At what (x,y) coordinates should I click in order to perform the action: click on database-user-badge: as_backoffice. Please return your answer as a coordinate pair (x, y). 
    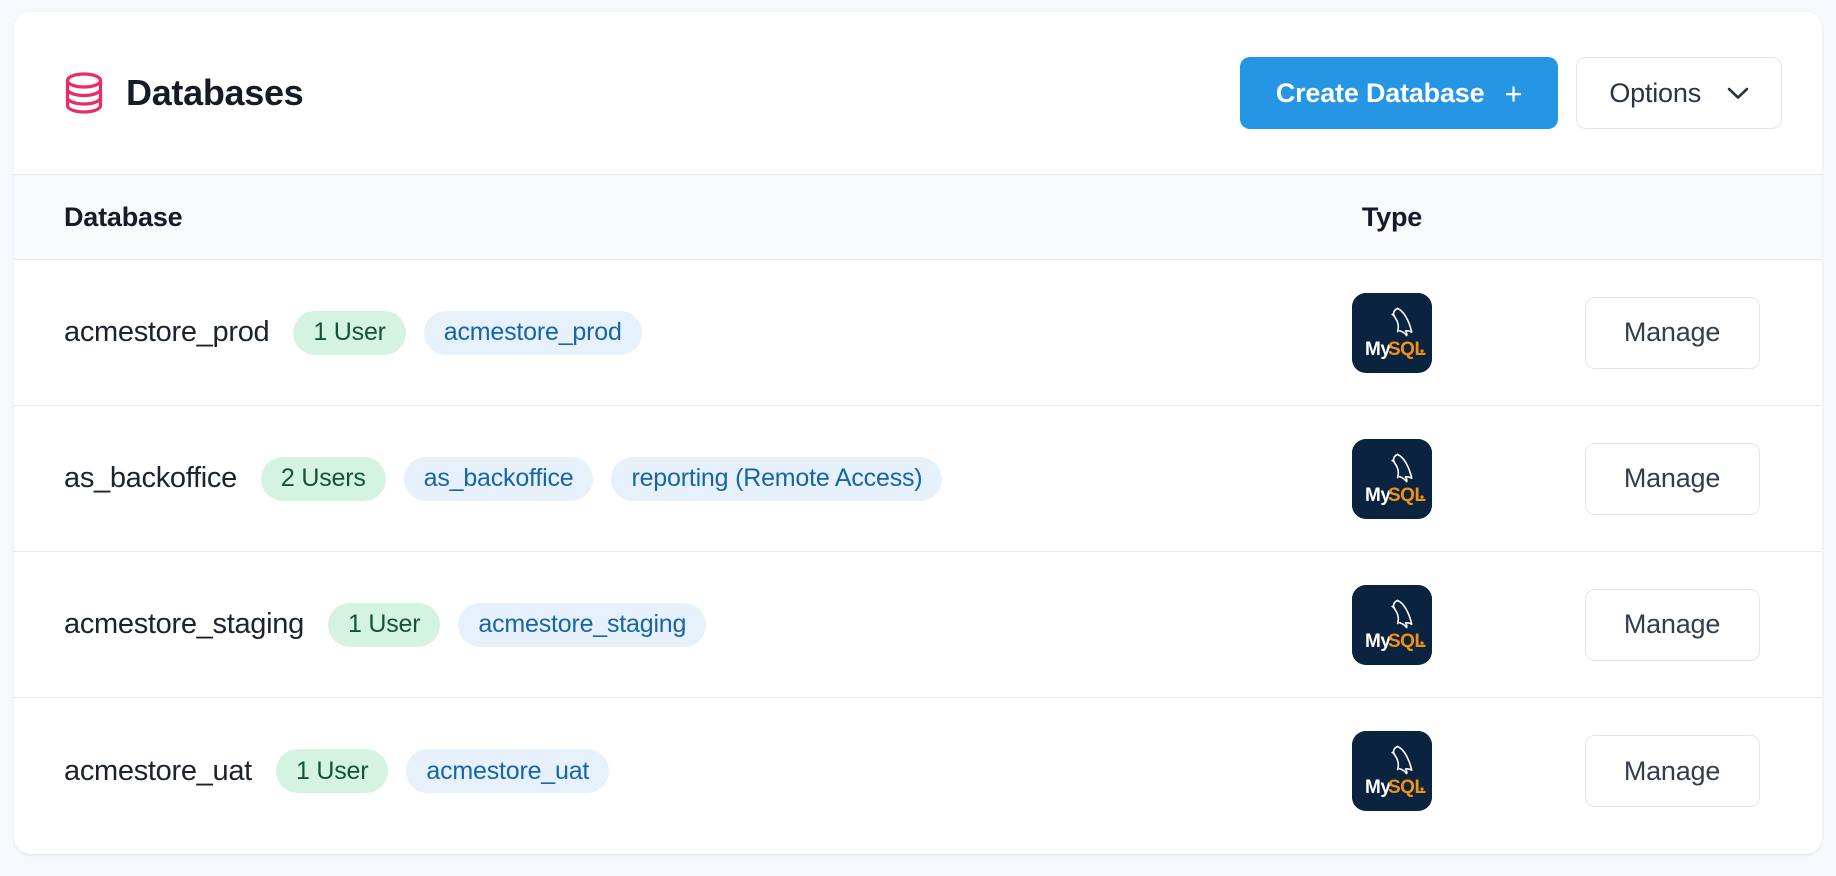
    Looking at the image, I should click on (498, 478).